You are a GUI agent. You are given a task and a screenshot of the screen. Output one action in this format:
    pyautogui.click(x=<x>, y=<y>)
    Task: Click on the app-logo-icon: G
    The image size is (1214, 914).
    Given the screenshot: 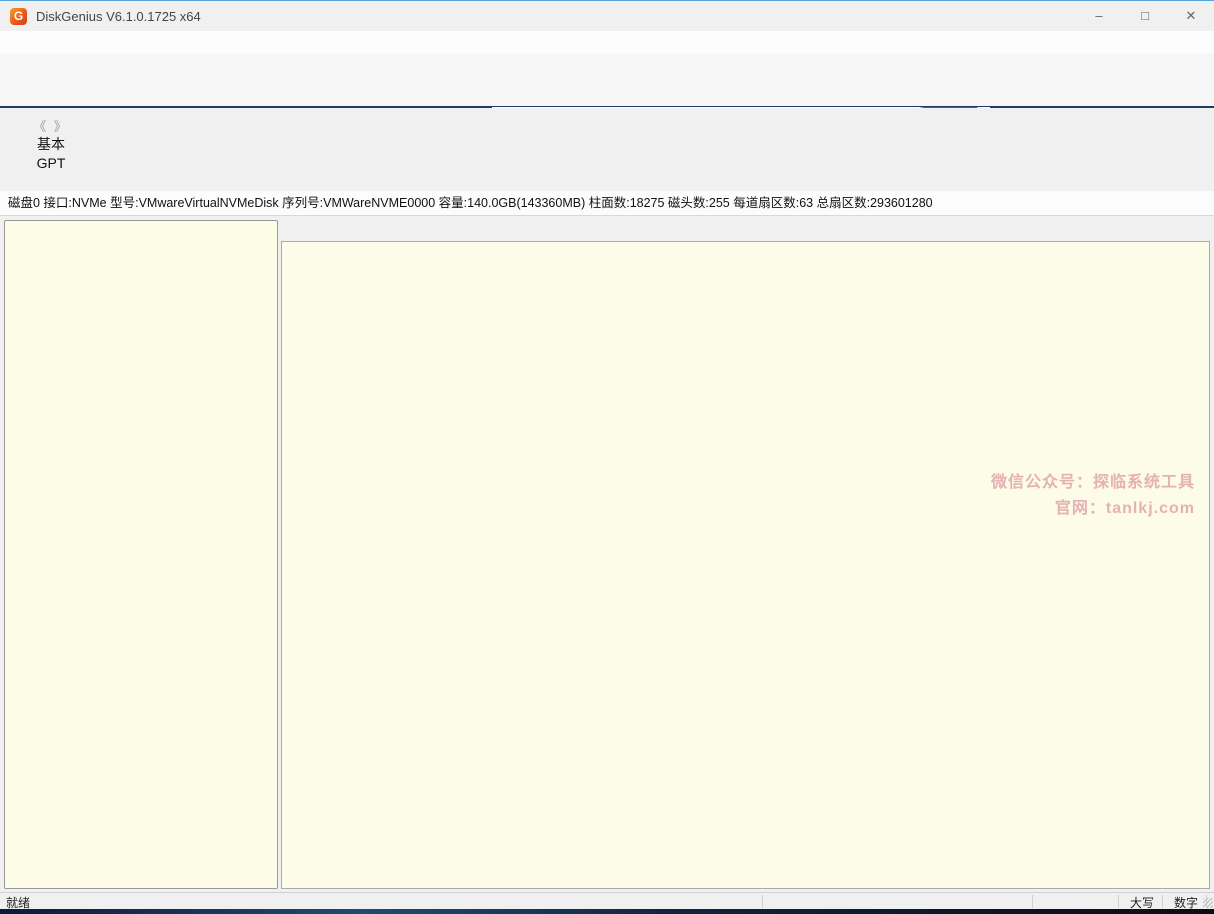 What is the action you would take?
    pyautogui.click(x=18, y=16)
    